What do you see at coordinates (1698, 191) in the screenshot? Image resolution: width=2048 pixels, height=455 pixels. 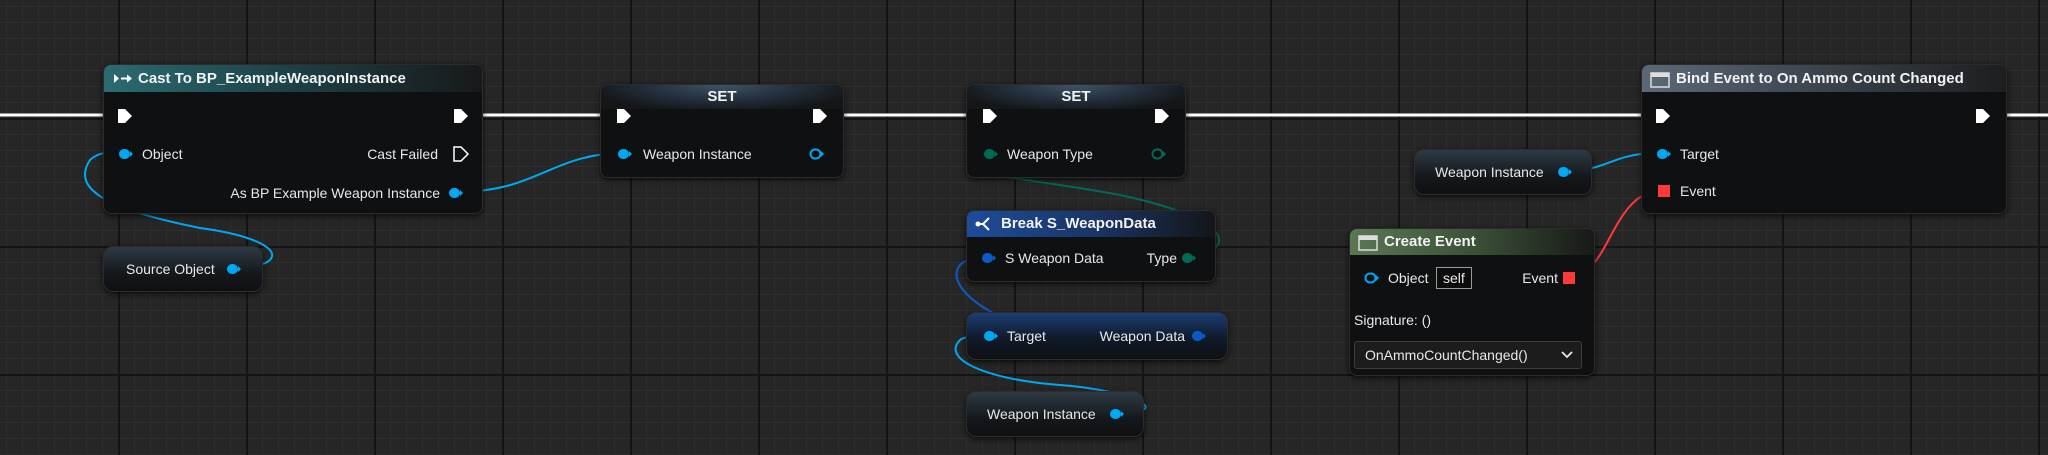 I see `bind-event-label: Event` at bounding box center [1698, 191].